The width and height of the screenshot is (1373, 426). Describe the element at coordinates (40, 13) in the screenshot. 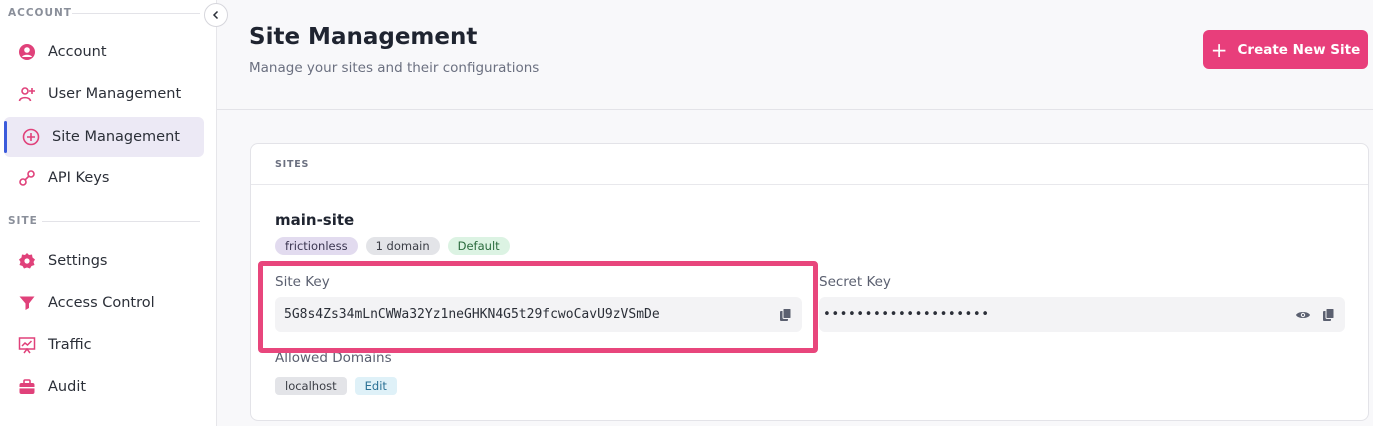

I see `sidebar-section-account: ACCOUNT` at that location.